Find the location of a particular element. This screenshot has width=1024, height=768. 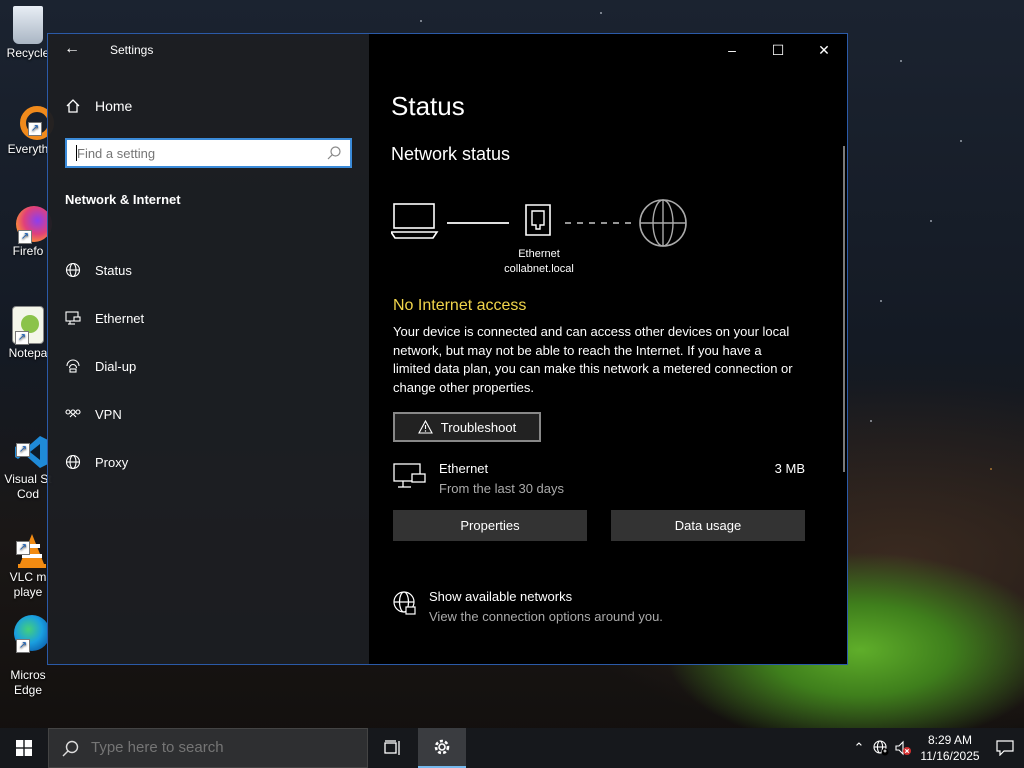

ethernet-port-icon is located at coordinates (538, 220).